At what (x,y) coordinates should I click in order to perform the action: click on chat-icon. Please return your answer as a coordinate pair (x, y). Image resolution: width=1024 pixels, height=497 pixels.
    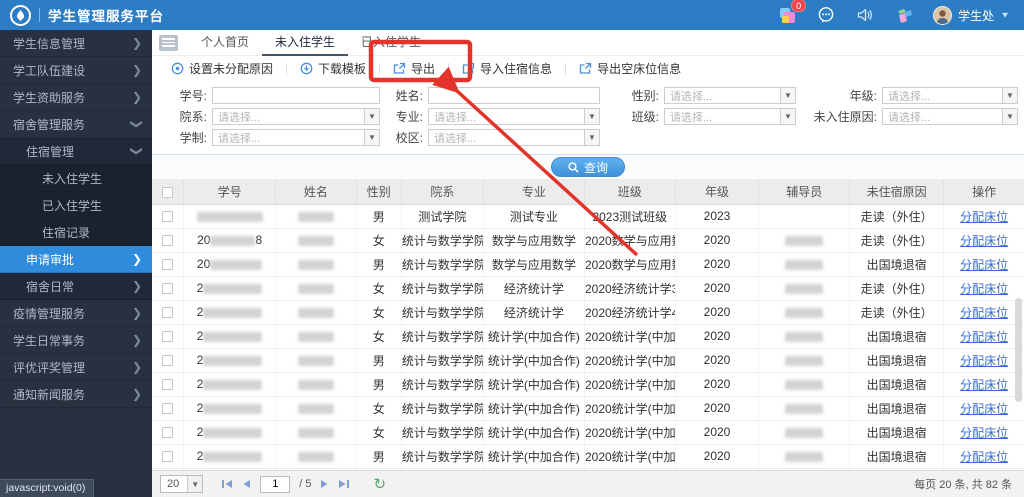
    Looking at the image, I should click on (826, 15).